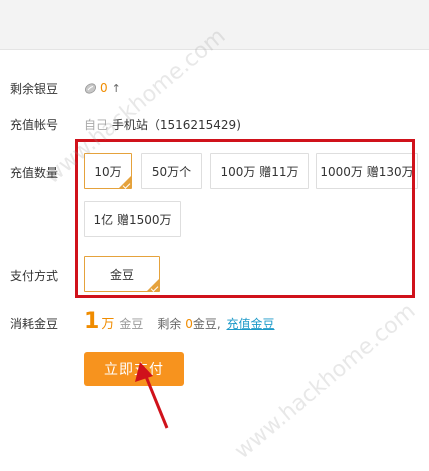 The height and width of the screenshot is (471, 429). What do you see at coordinates (108, 324) in the screenshot?
I see `consume-unit: 万` at bounding box center [108, 324].